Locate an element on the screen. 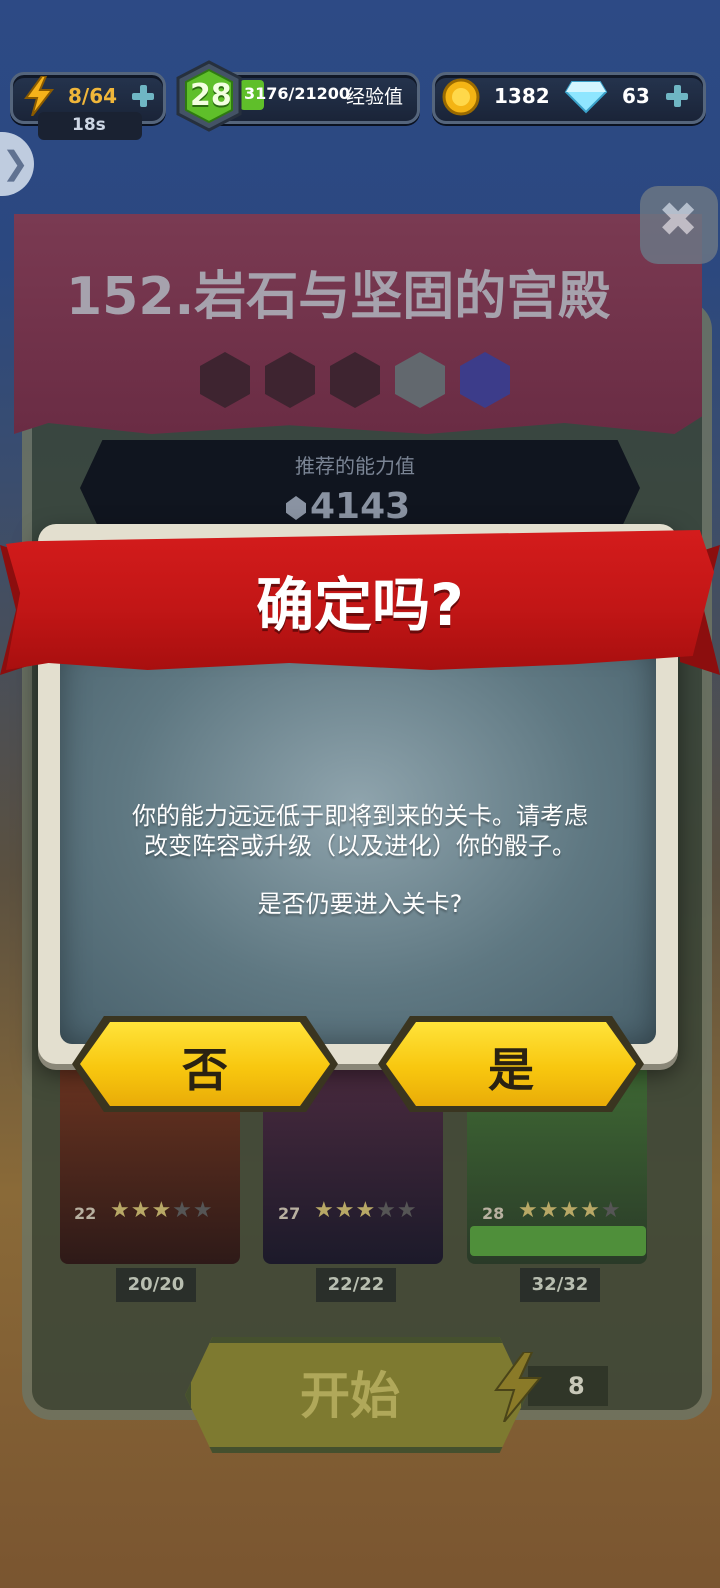 This screenshot has width=720, height=1588. card-3-skill-bar is located at coordinates (558, 1241).